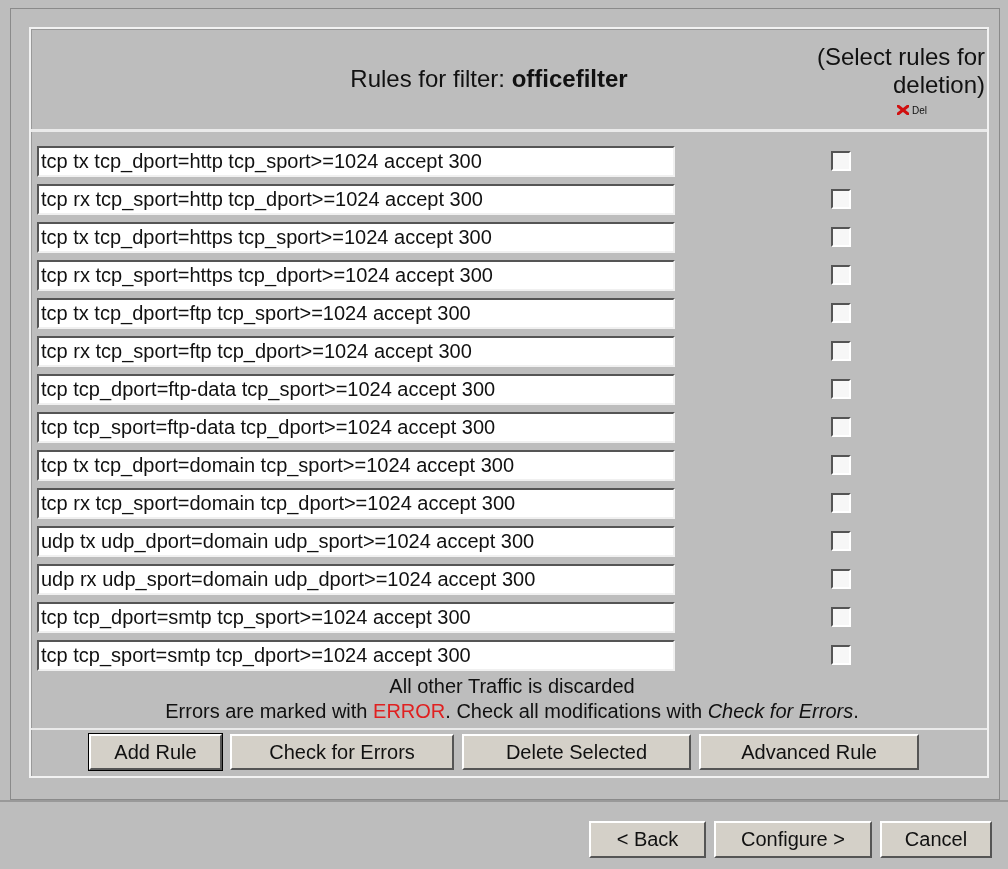 Image resolution: width=1008 pixels, height=869 pixels. What do you see at coordinates (576, 752) in the screenshot?
I see `rule-action-button: Delete Selected` at bounding box center [576, 752].